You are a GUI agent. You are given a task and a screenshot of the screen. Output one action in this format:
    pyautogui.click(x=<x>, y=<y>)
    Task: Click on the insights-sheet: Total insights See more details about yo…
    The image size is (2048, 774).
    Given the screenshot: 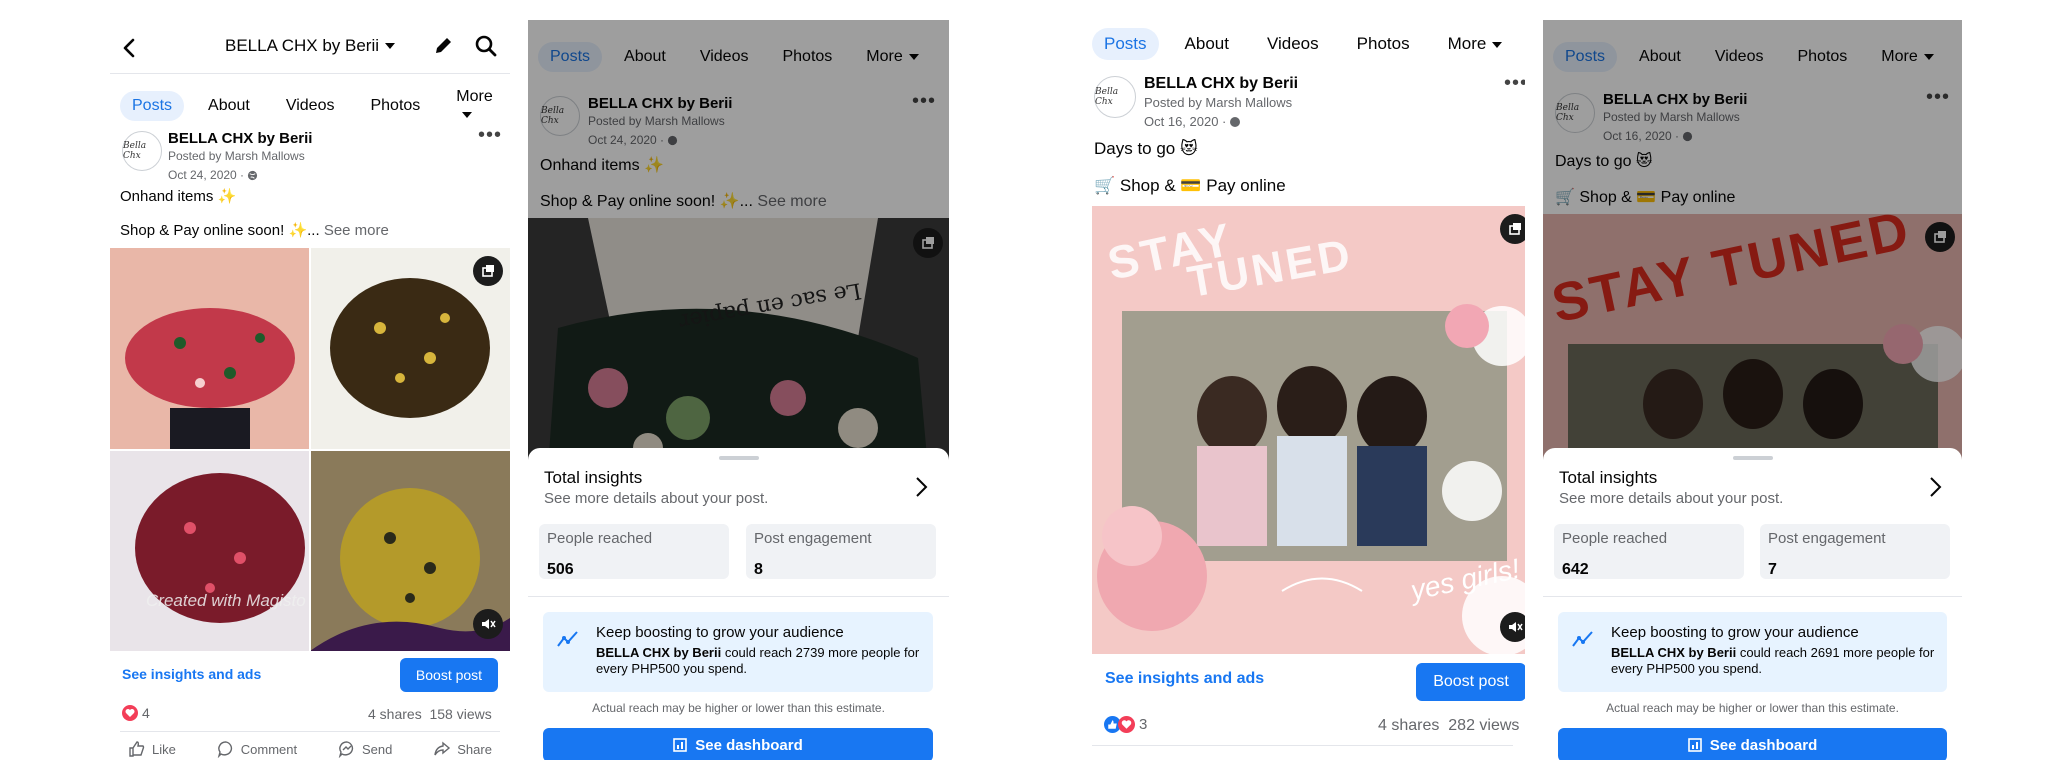 What is the action you would take?
    pyautogui.click(x=738, y=604)
    